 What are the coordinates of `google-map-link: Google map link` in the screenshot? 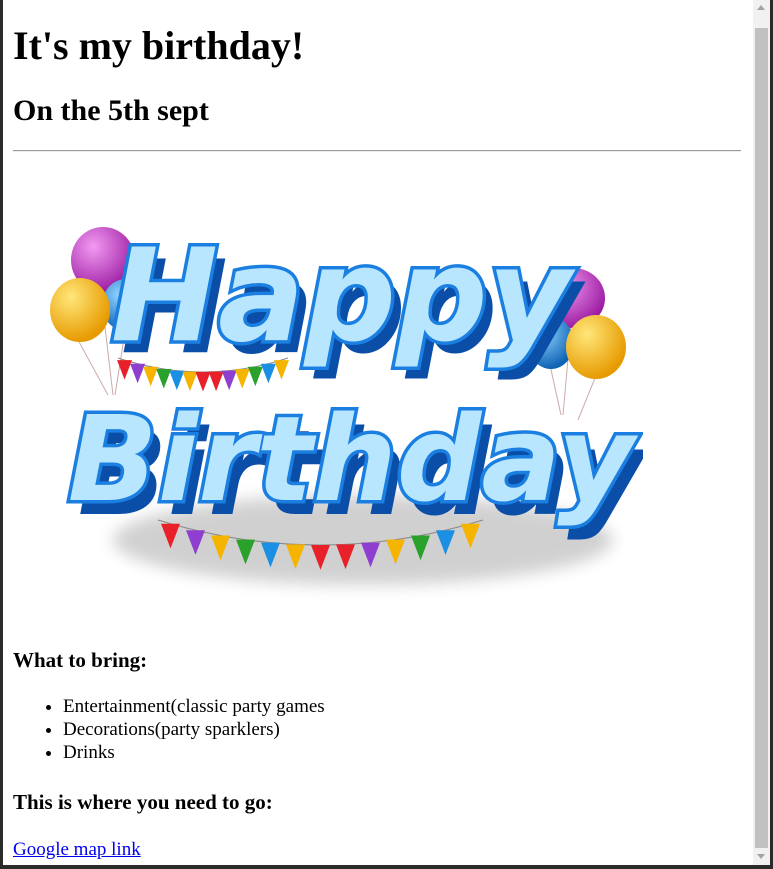 It's located at (77, 849).